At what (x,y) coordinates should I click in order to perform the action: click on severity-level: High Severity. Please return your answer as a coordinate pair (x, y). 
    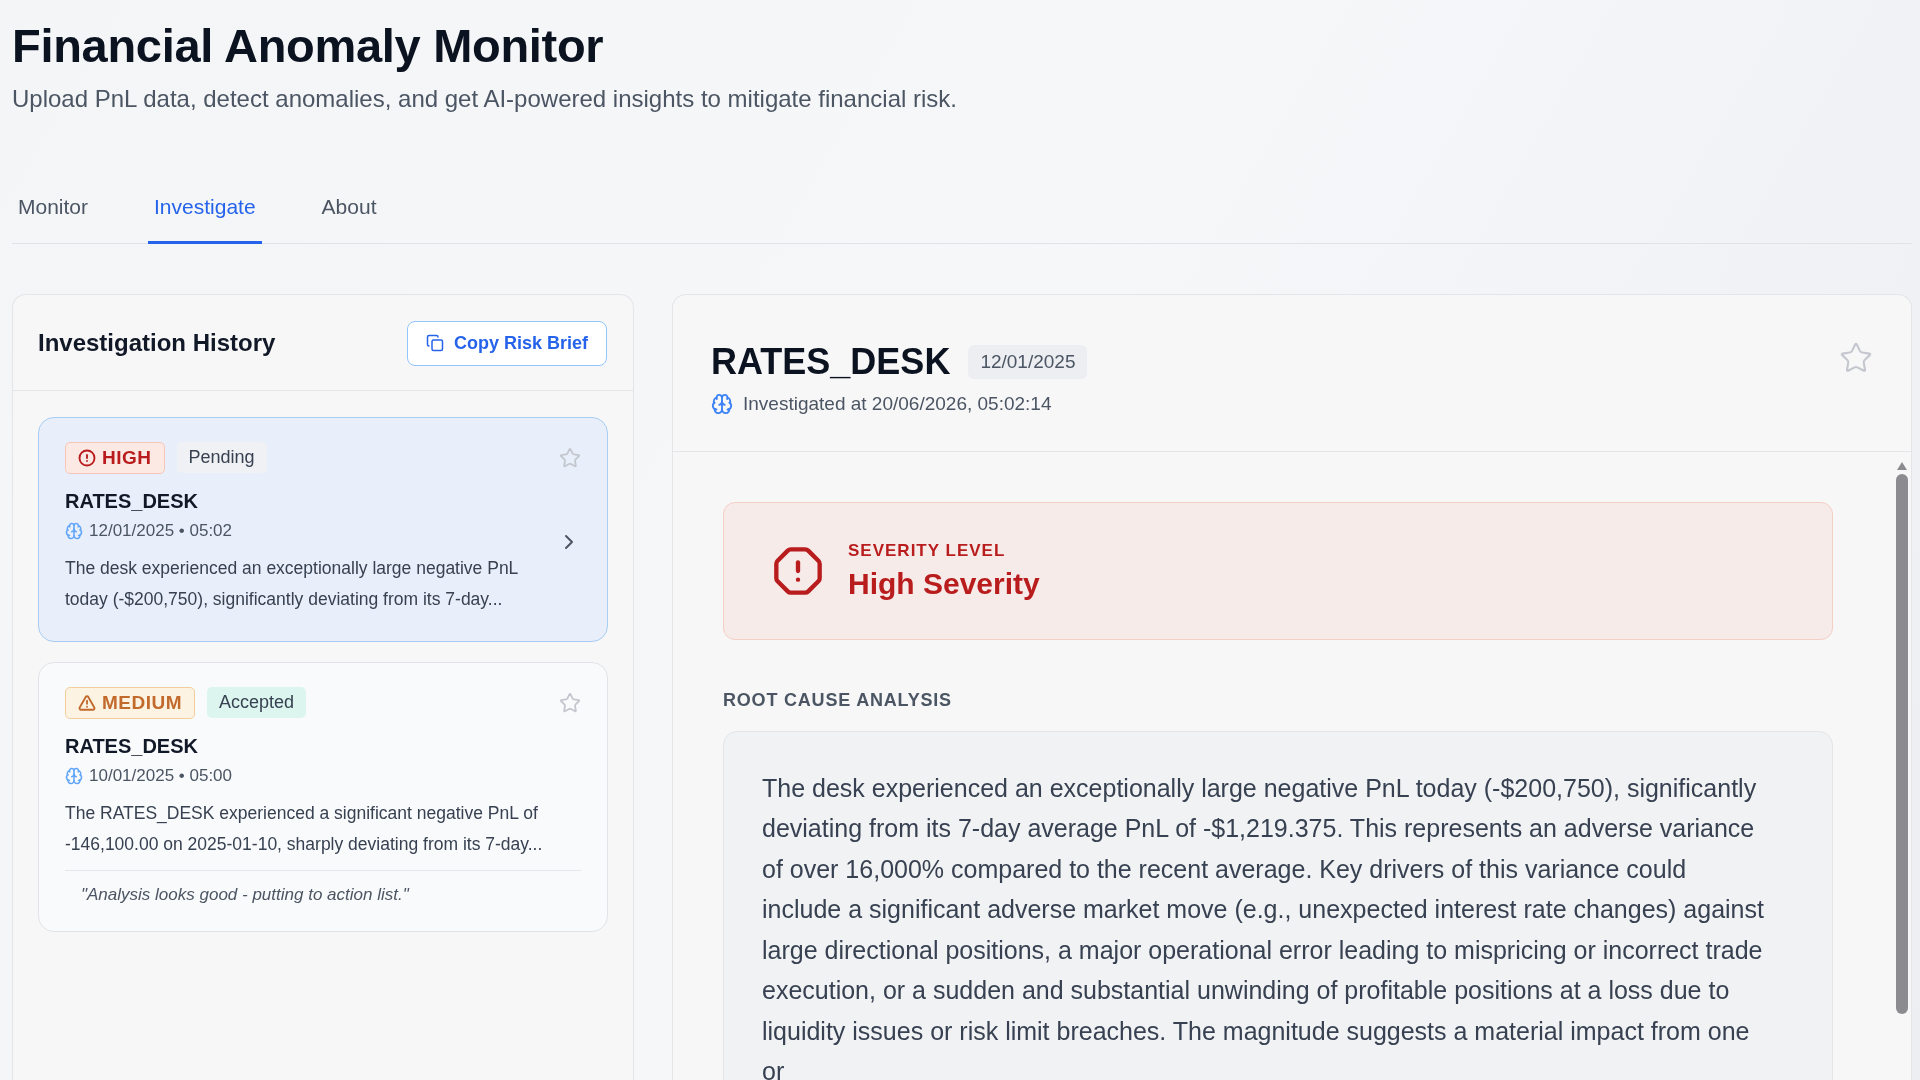
    Looking at the image, I should click on (944, 583).